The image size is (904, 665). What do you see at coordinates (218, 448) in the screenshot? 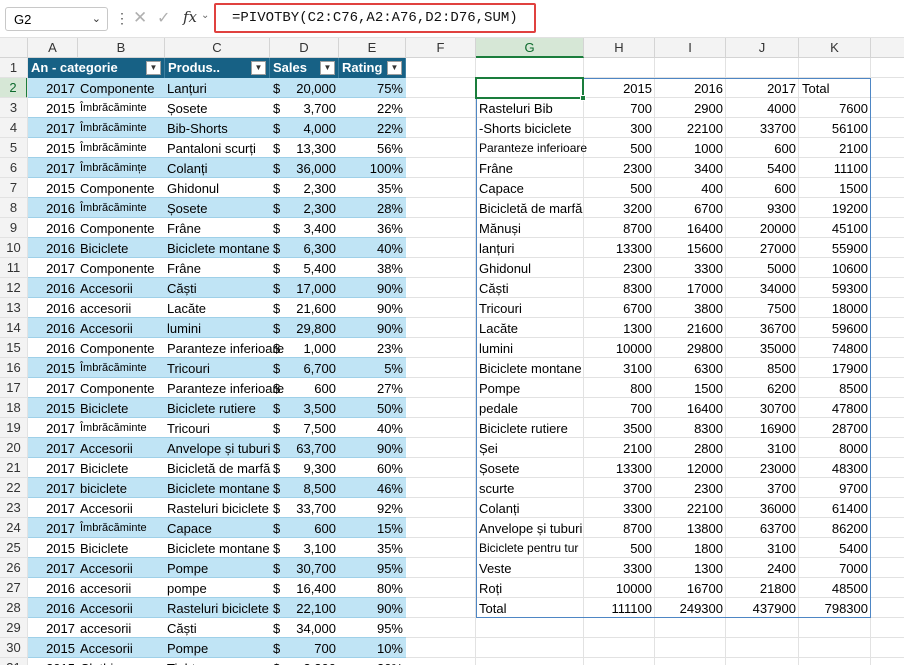
I see `table-cell-product: Anvelope și tuburi` at bounding box center [218, 448].